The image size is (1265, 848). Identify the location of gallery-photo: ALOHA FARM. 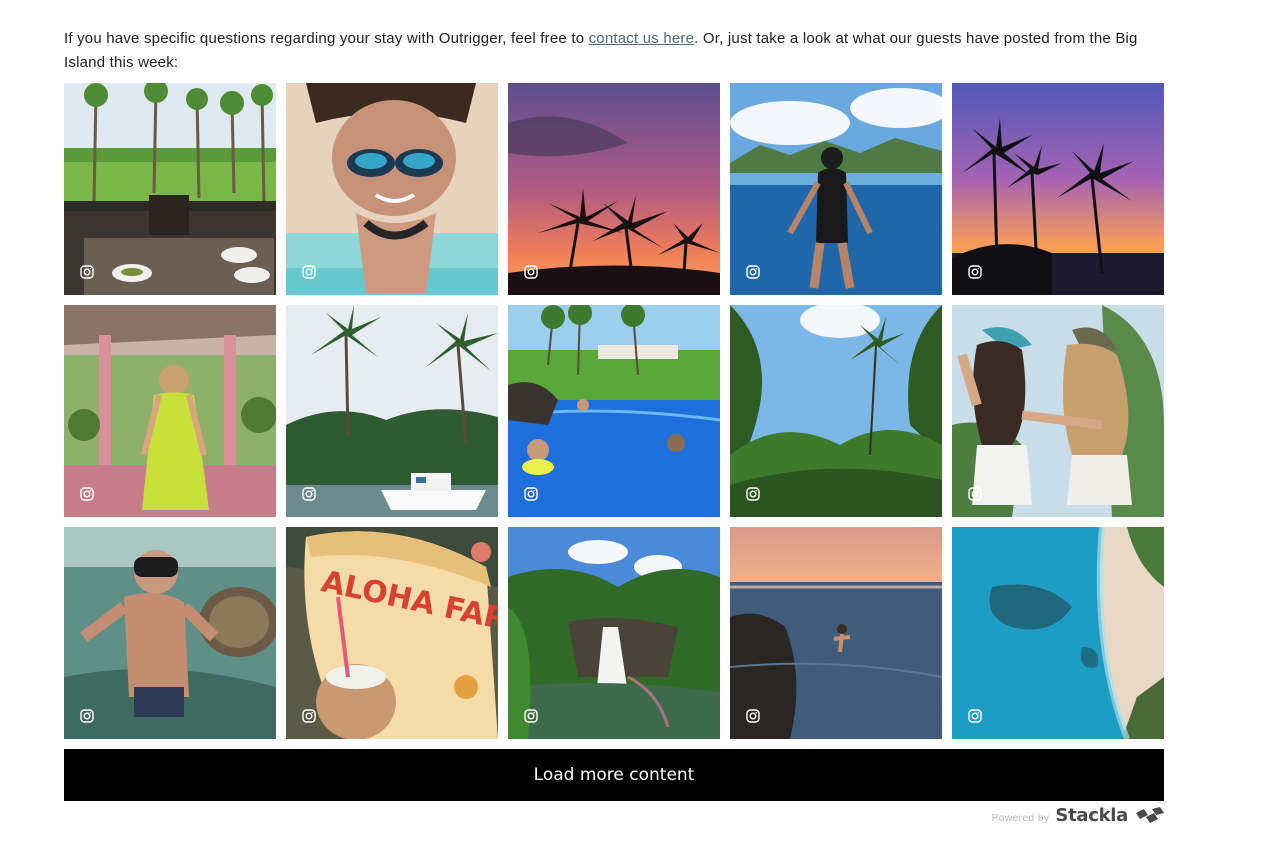
(392, 633).